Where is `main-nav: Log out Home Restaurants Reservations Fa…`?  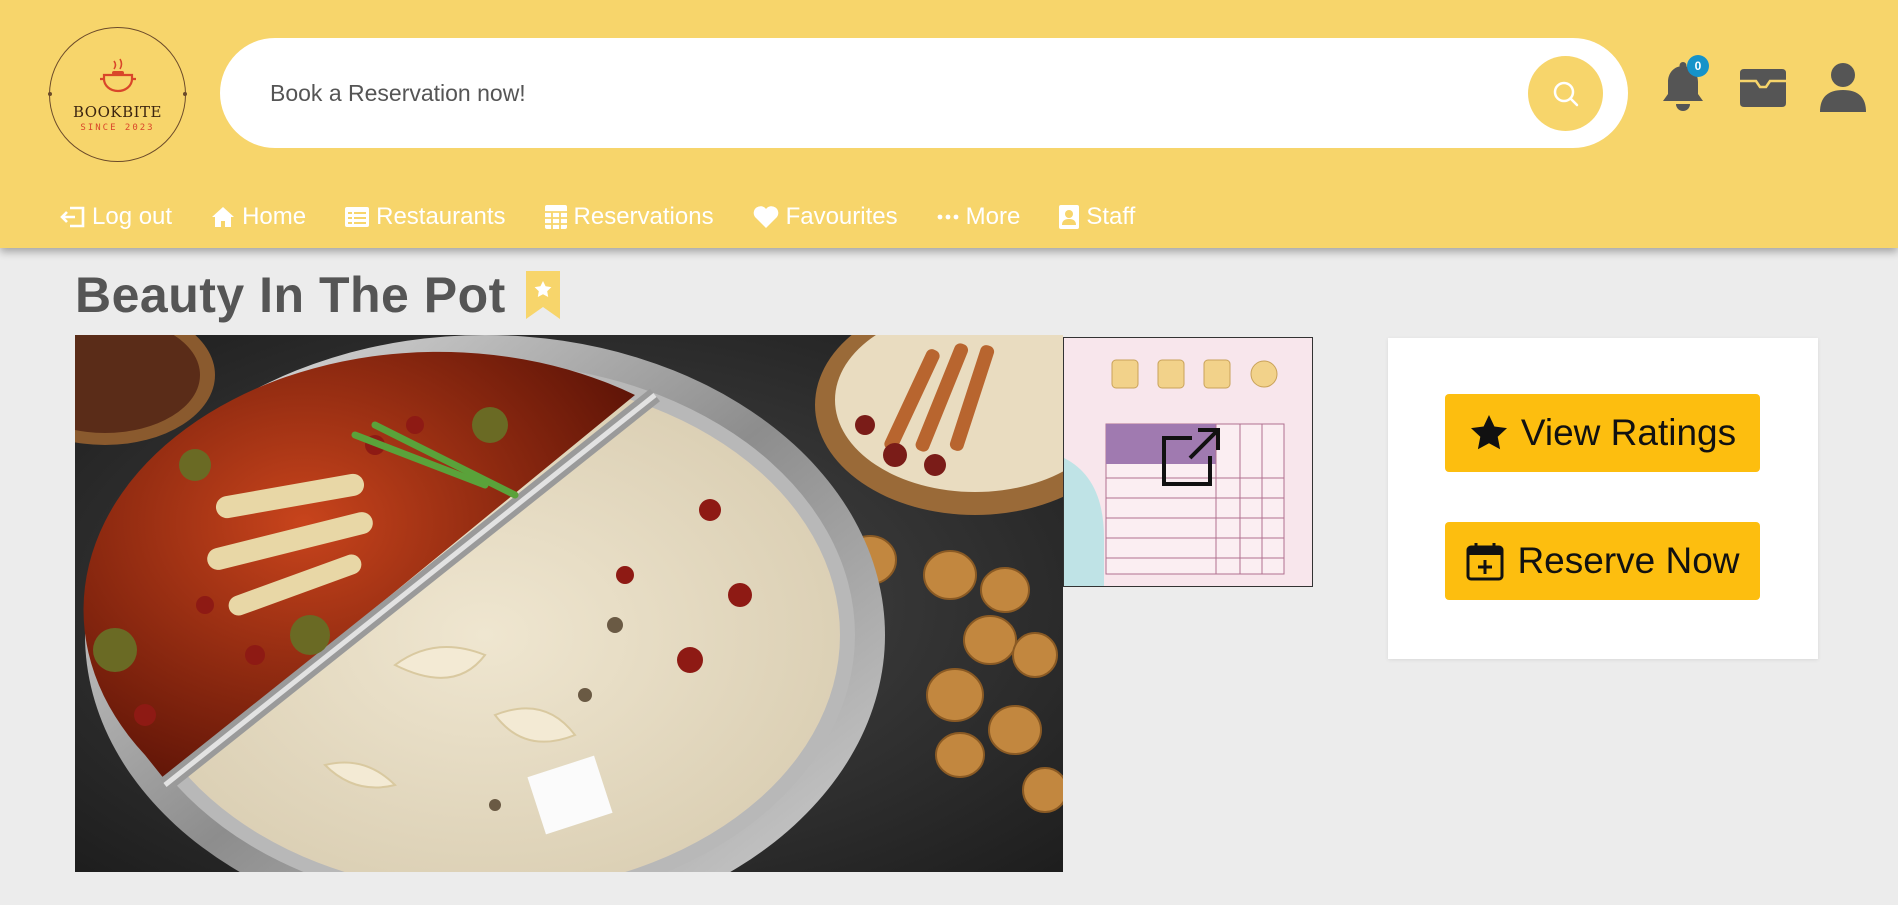
main-nav: Log out Home Restaurants Reservations Fa… is located at coordinates (616, 217).